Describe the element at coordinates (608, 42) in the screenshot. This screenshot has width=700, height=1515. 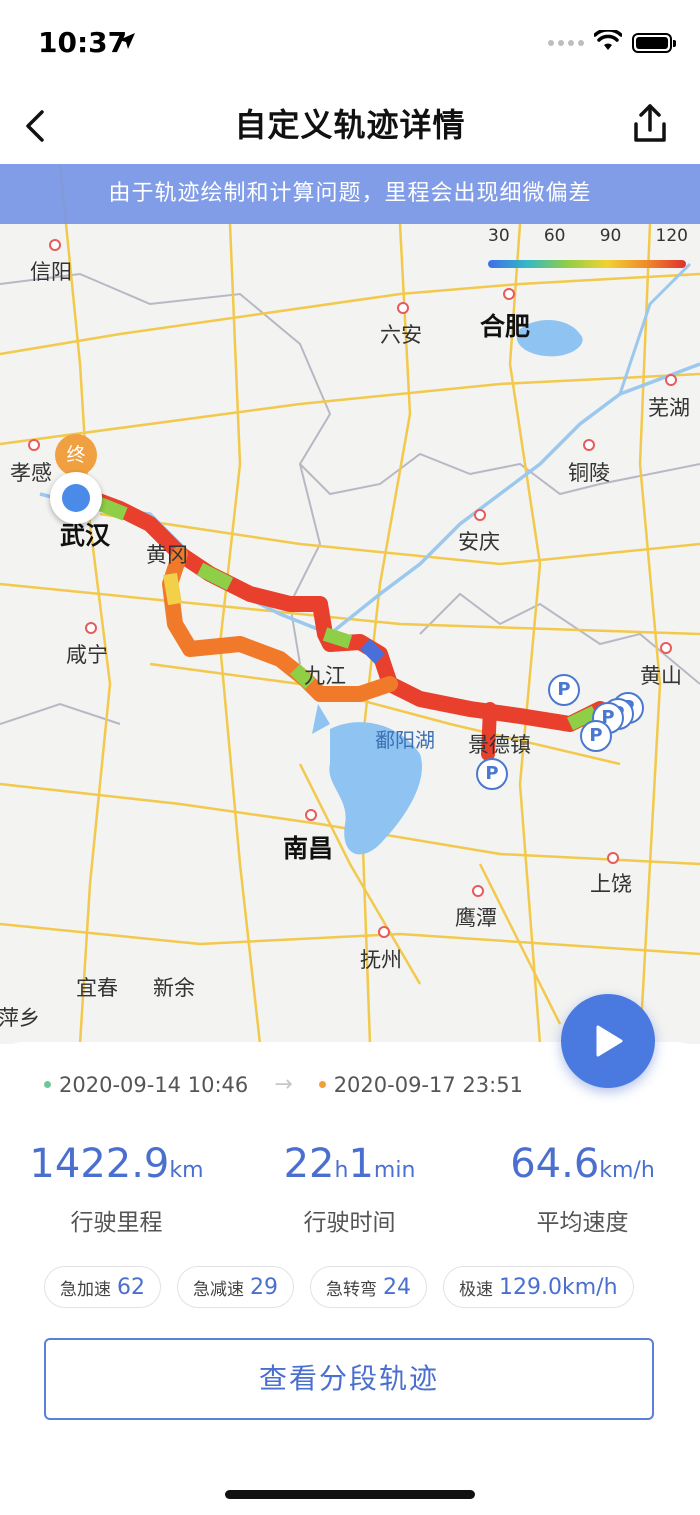
I see `wifi-icon` at that location.